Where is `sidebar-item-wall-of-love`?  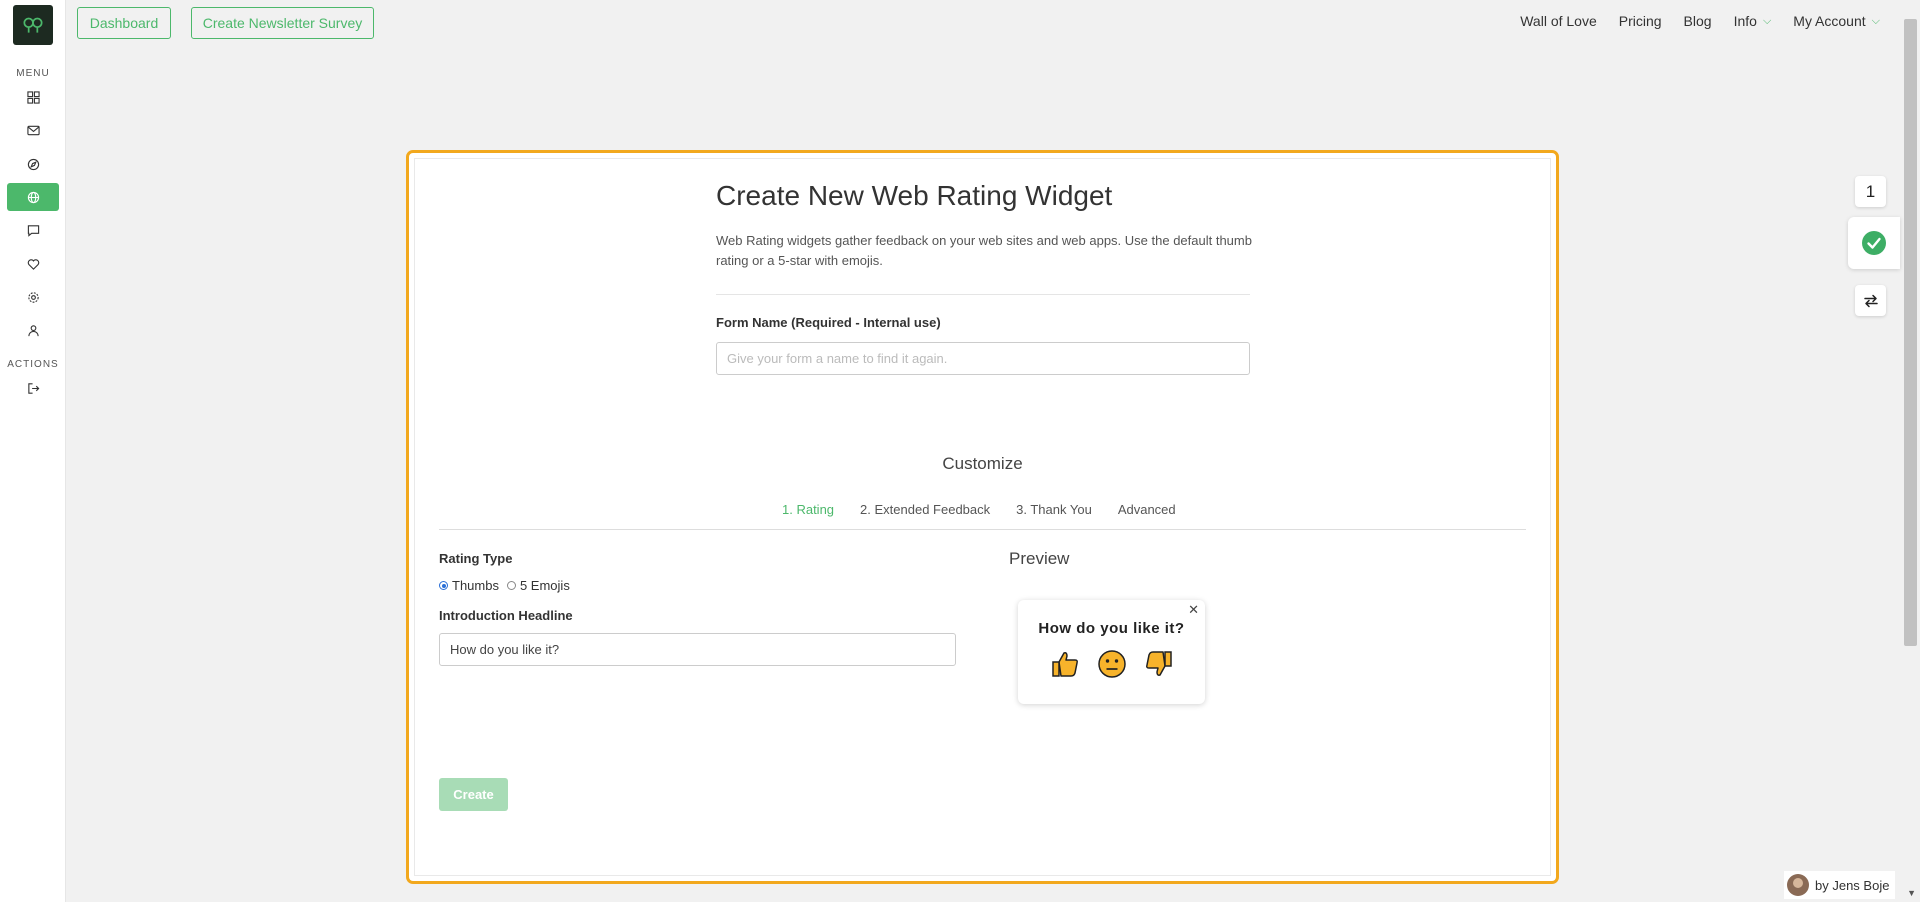 sidebar-item-wall-of-love is located at coordinates (33, 264).